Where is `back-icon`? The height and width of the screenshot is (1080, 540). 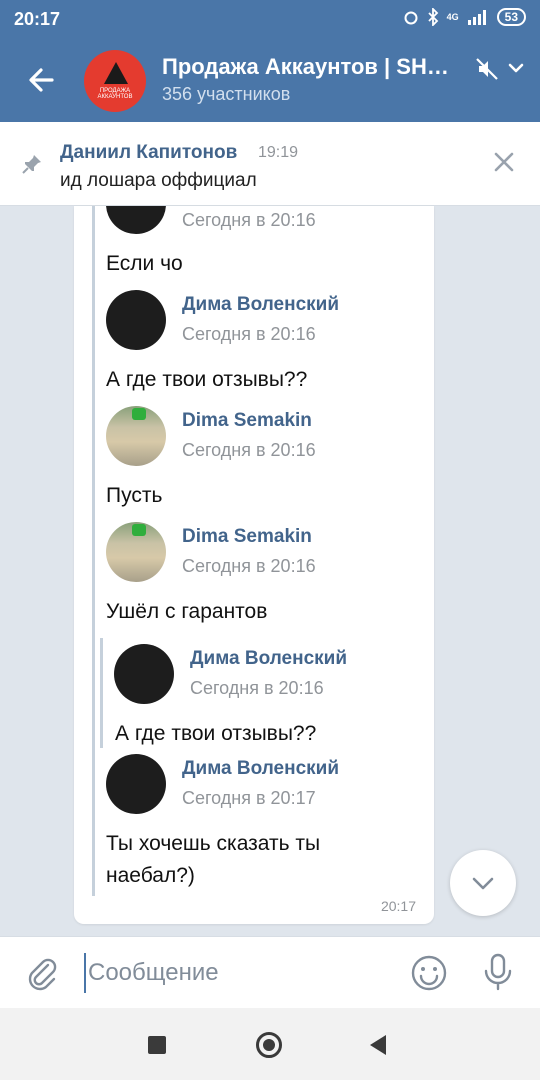
back-icon is located at coordinates (378, 1045).